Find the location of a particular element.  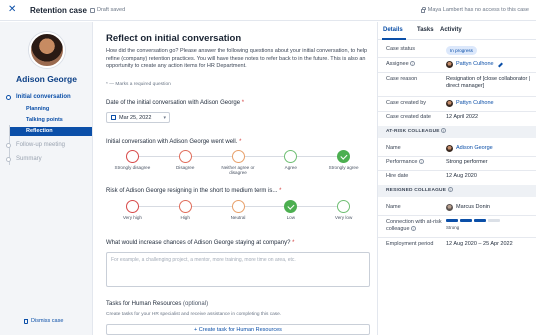

sidebar-item-summary: Summary is located at coordinates (24, 159).